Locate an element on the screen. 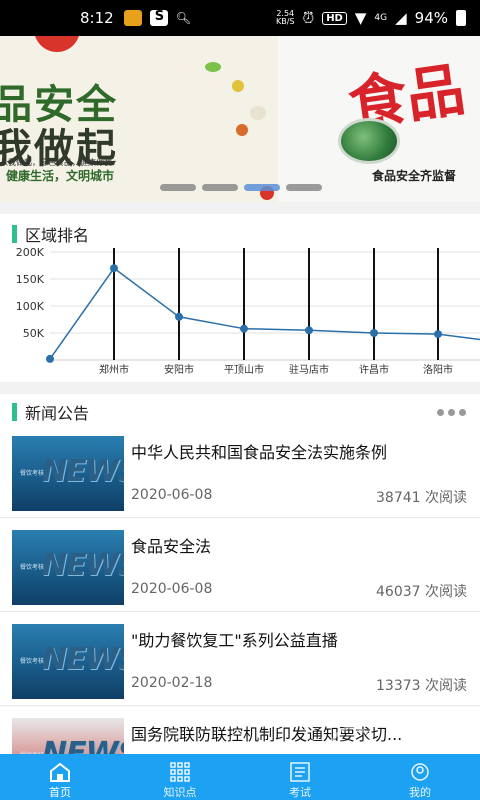 The height and width of the screenshot is (800, 480). news-list-item: 餐饮考核 NEWS 食品安全法 2020-06-08 46037 次阅读 is located at coordinates (240, 565).